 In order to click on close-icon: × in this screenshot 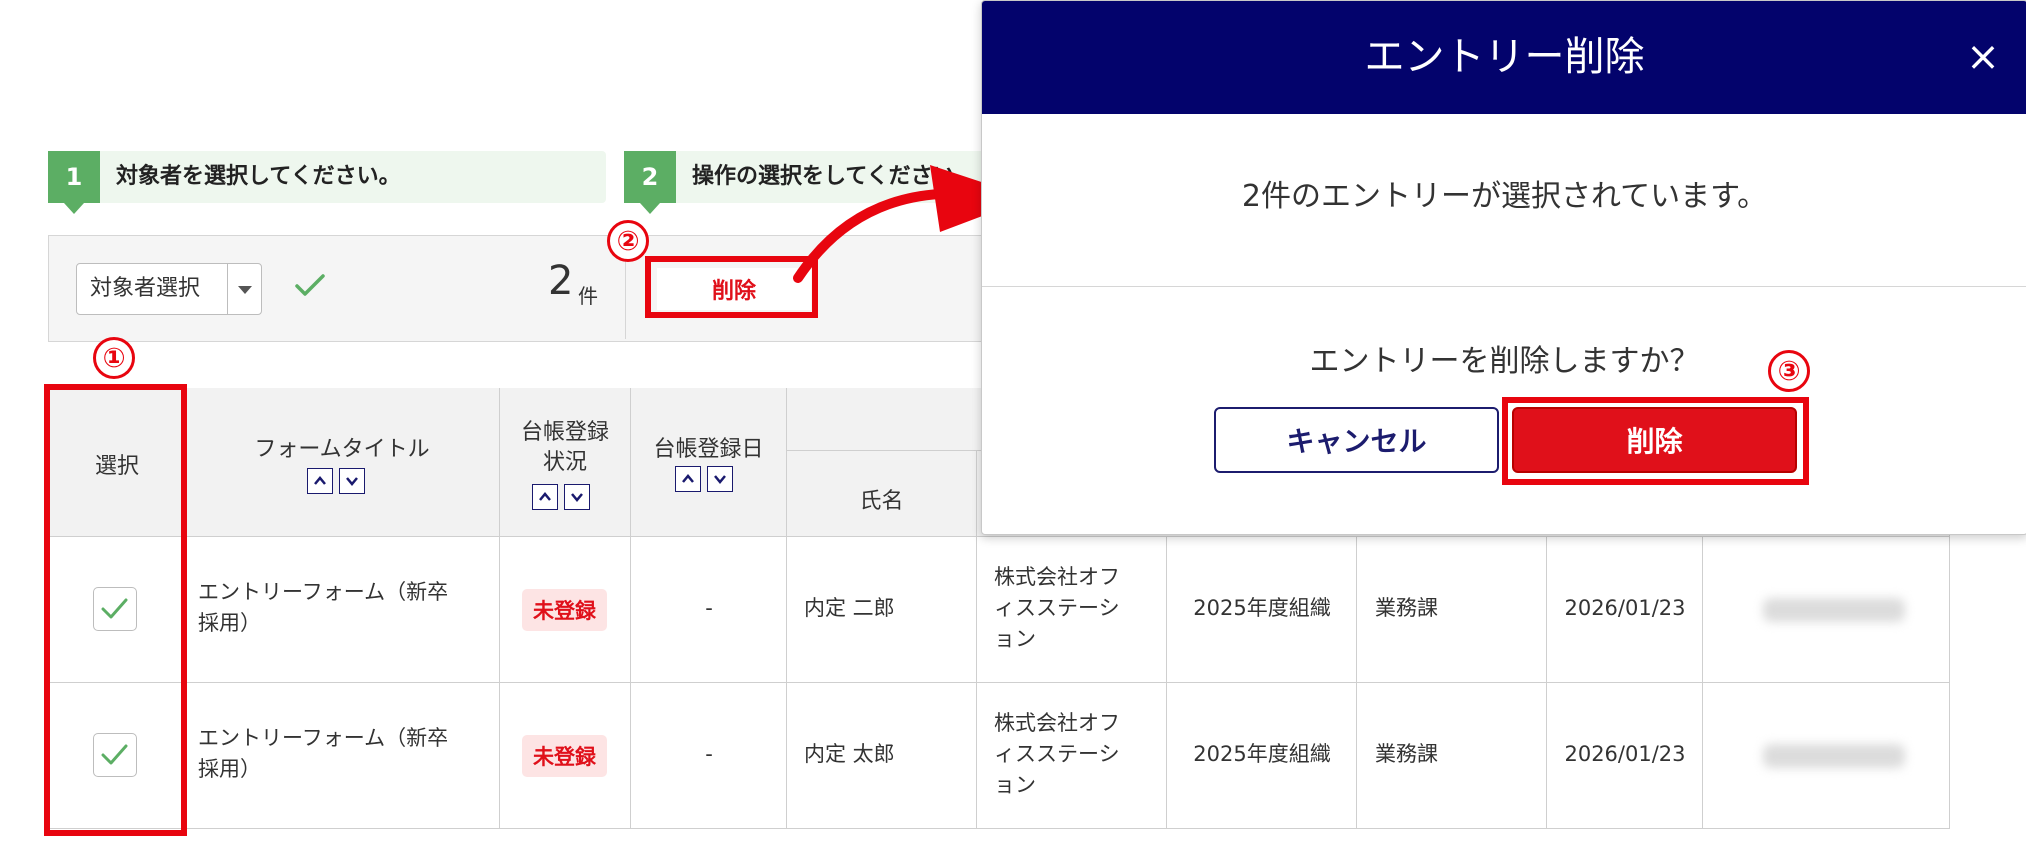, I will do `click(1983, 57)`.